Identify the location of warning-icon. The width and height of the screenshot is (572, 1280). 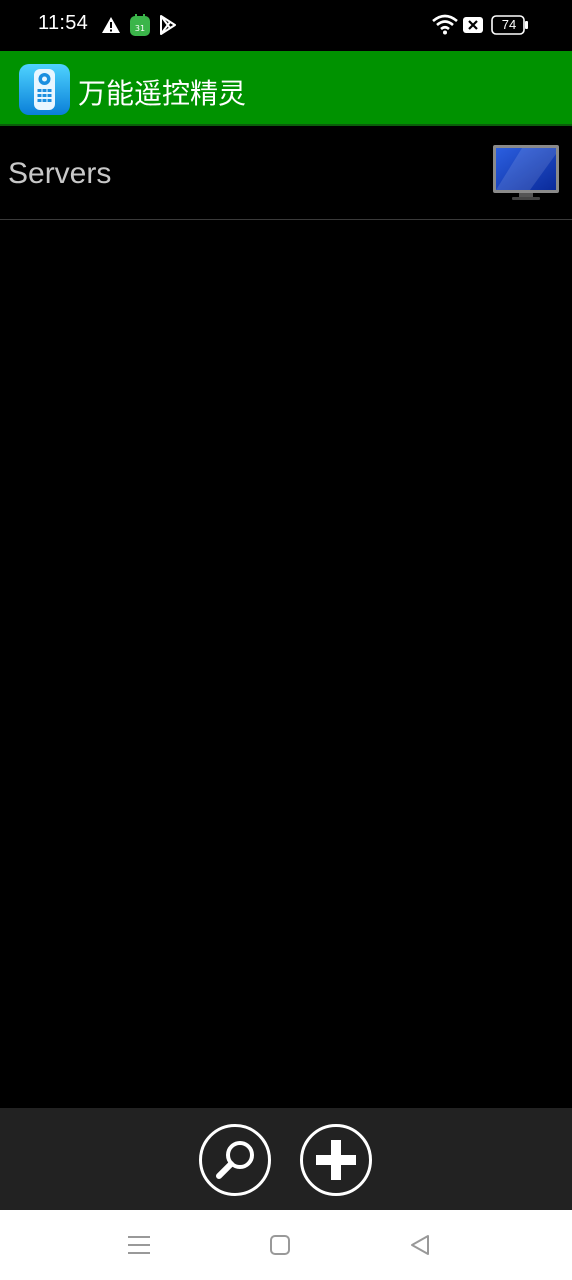
(111, 25).